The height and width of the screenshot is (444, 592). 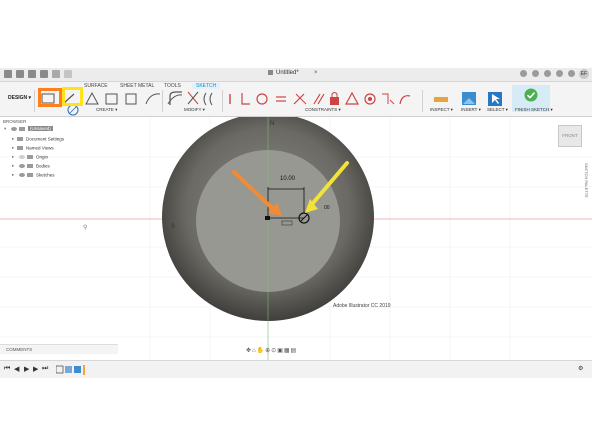 What do you see at coordinates (334, 99) in the screenshot?
I see `lock-constraint-icon` at bounding box center [334, 99].